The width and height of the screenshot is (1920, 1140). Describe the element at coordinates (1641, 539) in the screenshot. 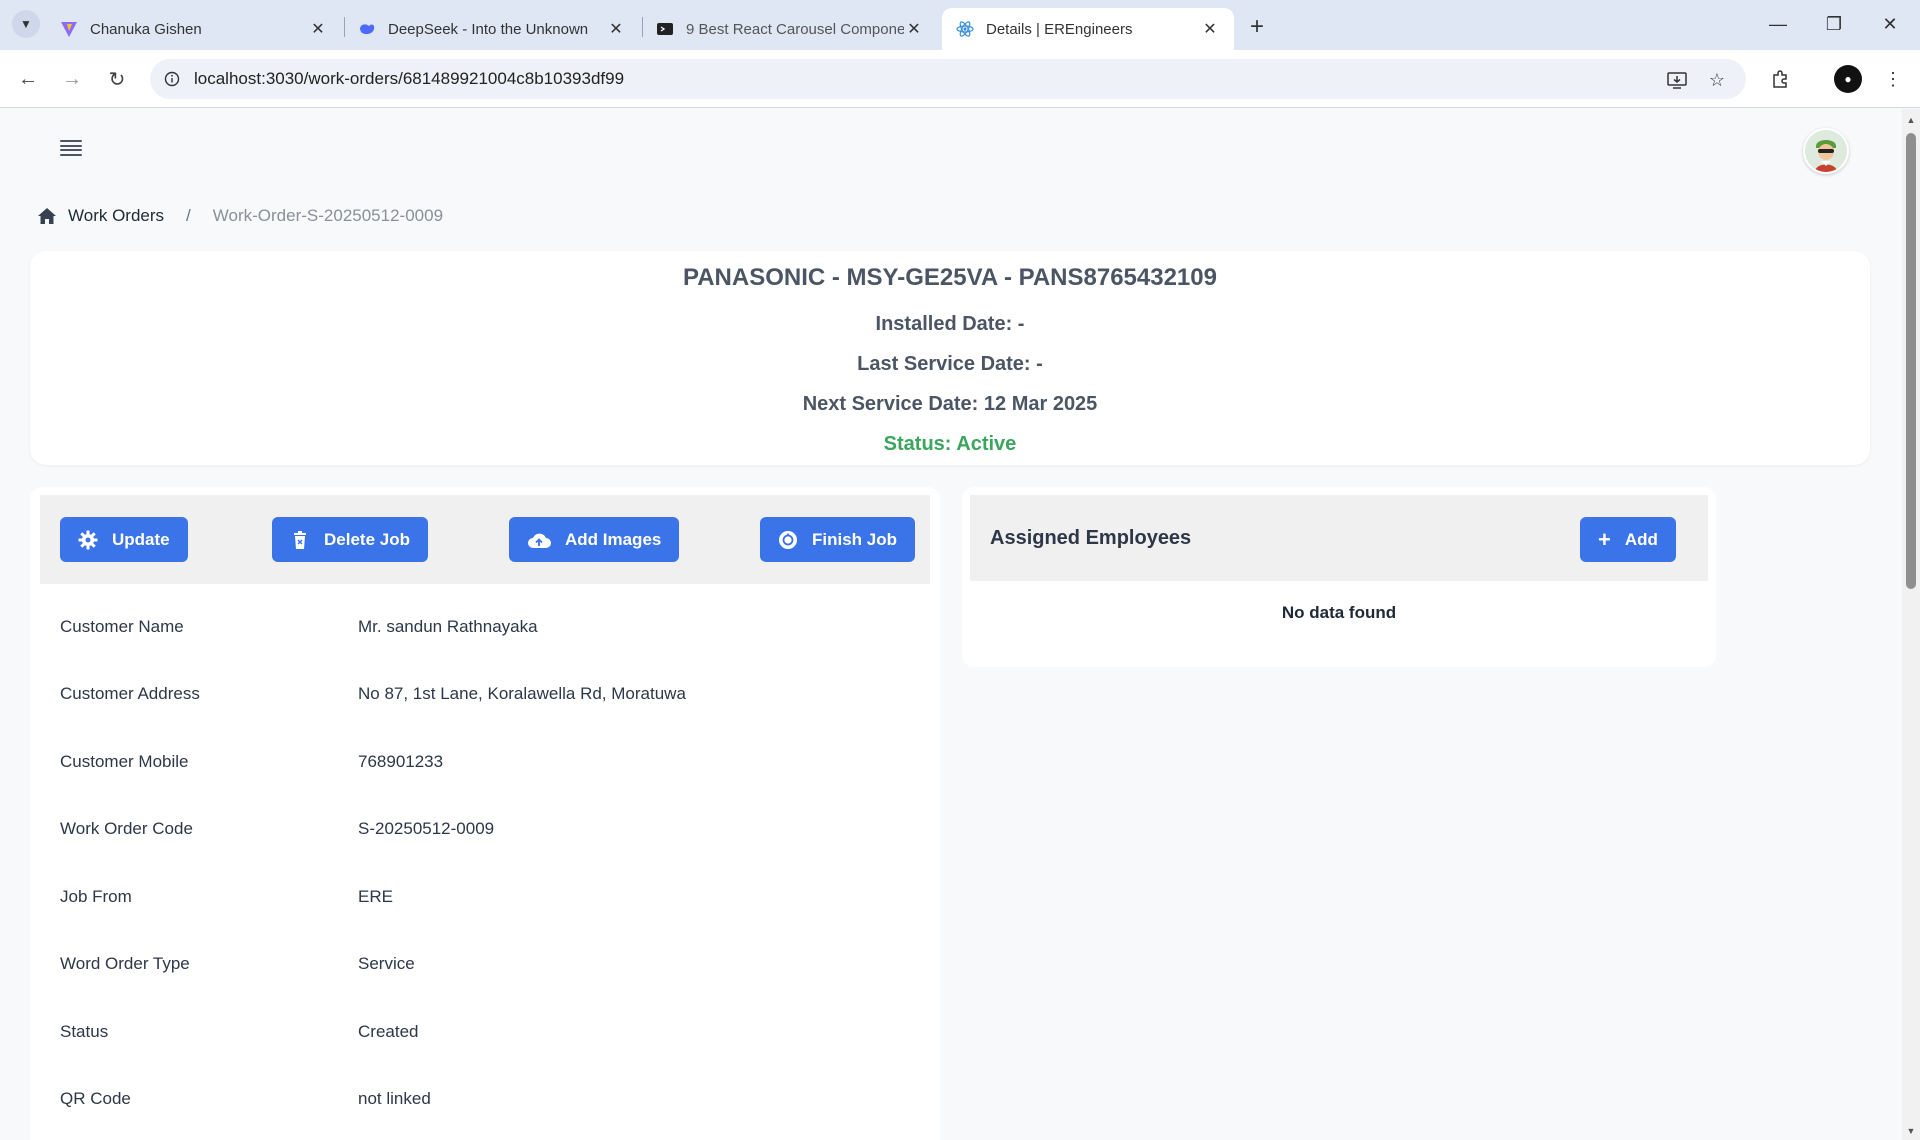

I see `add-label: Add` at that location.